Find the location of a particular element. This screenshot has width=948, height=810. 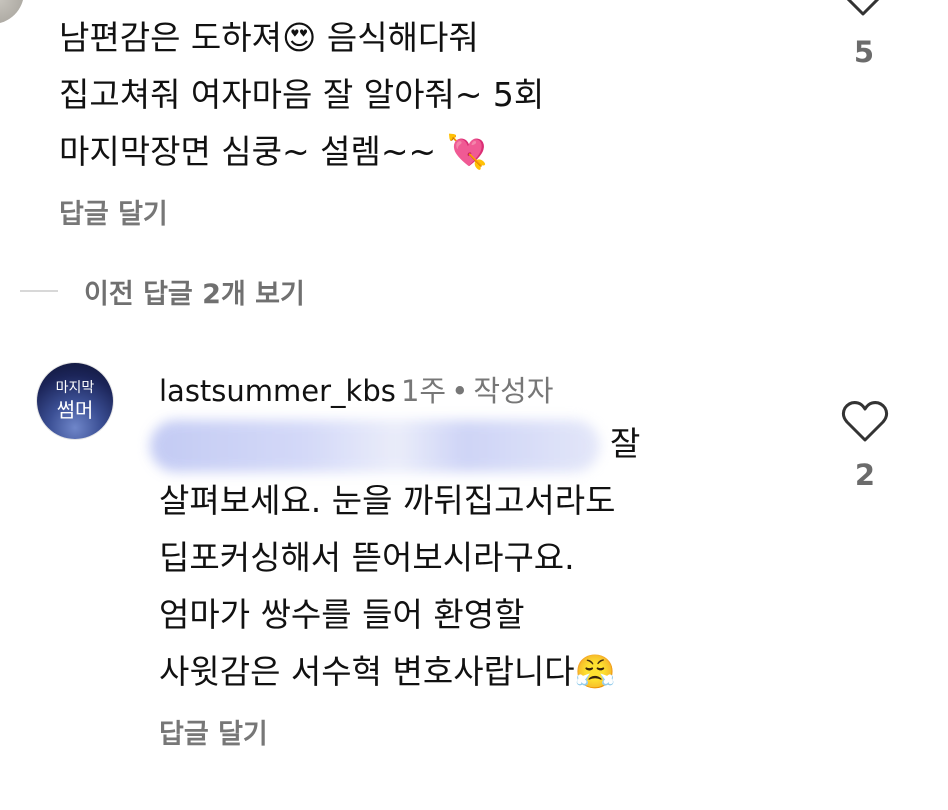

username-link: lastsummer_kbs is located at coordinates (277, 391).